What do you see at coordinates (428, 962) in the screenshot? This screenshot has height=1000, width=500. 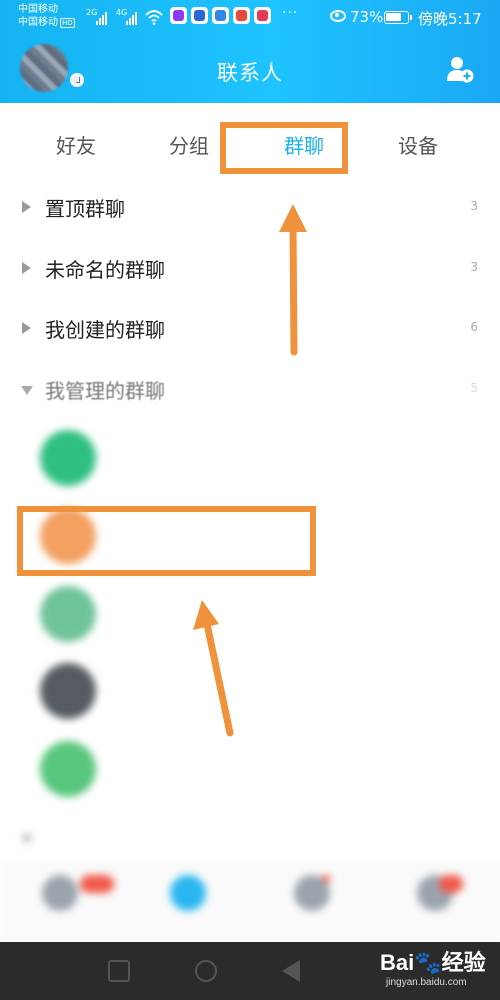 I see `paw-logo-icon: 🐾` at bounding box center [428, 962].